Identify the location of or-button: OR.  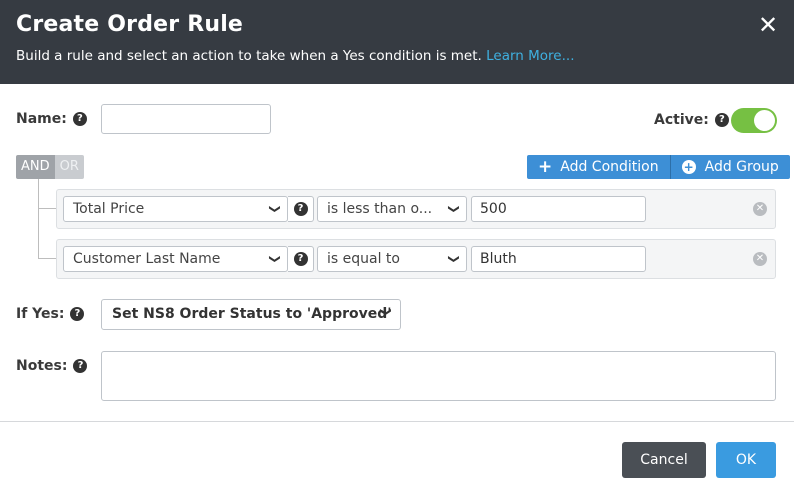
(69, 167).